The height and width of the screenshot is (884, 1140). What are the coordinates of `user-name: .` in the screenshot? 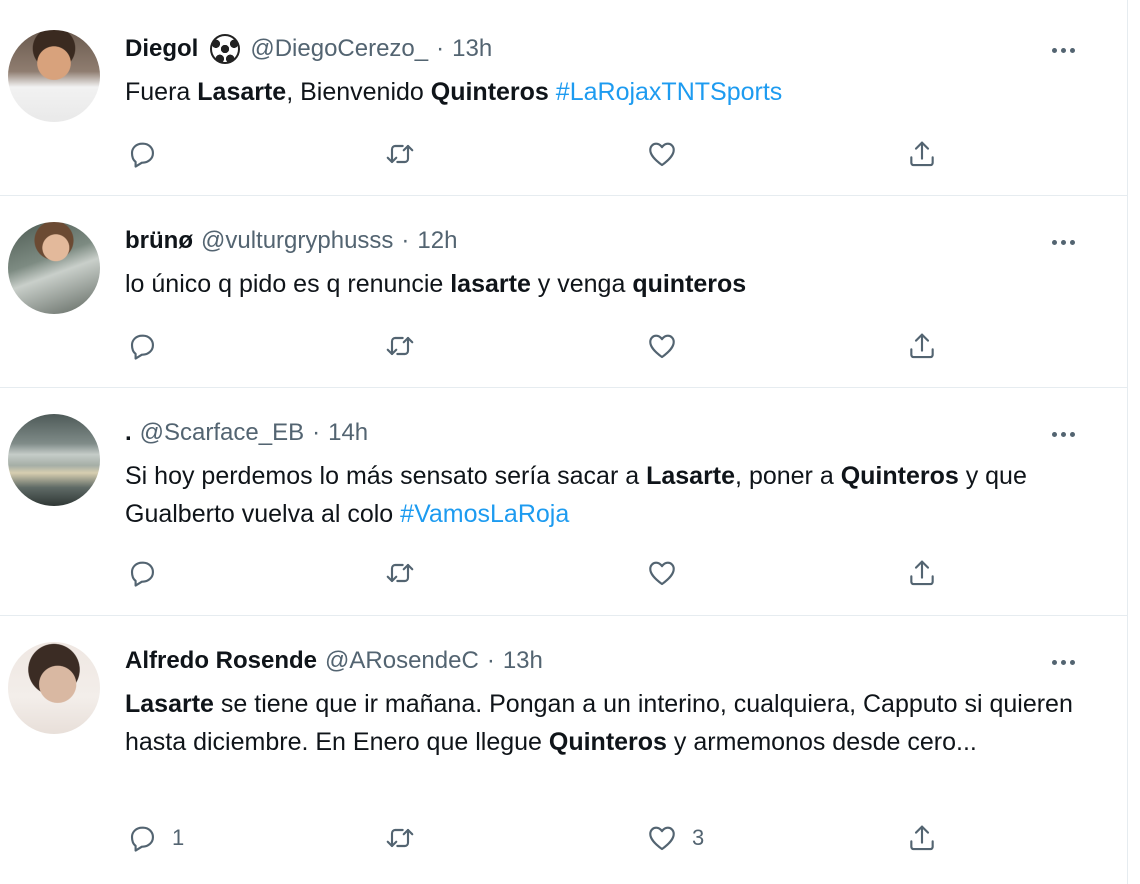 It's located at (128, 433).